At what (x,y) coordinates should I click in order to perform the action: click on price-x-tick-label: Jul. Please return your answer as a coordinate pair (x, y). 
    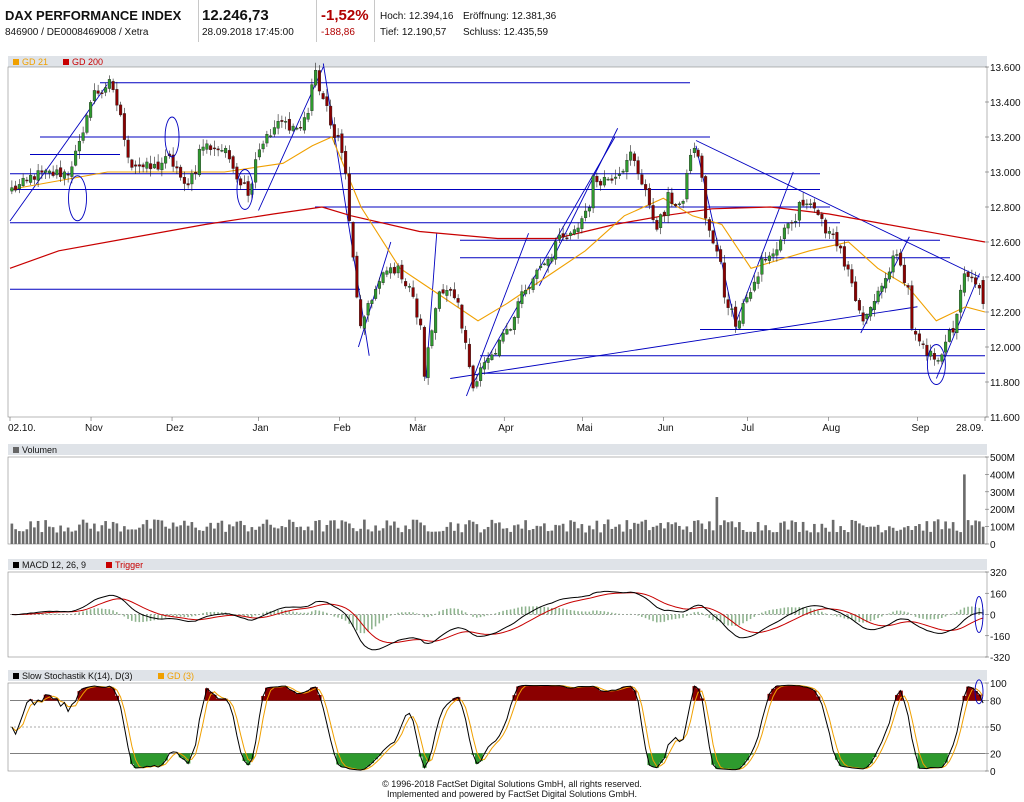
    Looking at the image, I should click on (747, 428).